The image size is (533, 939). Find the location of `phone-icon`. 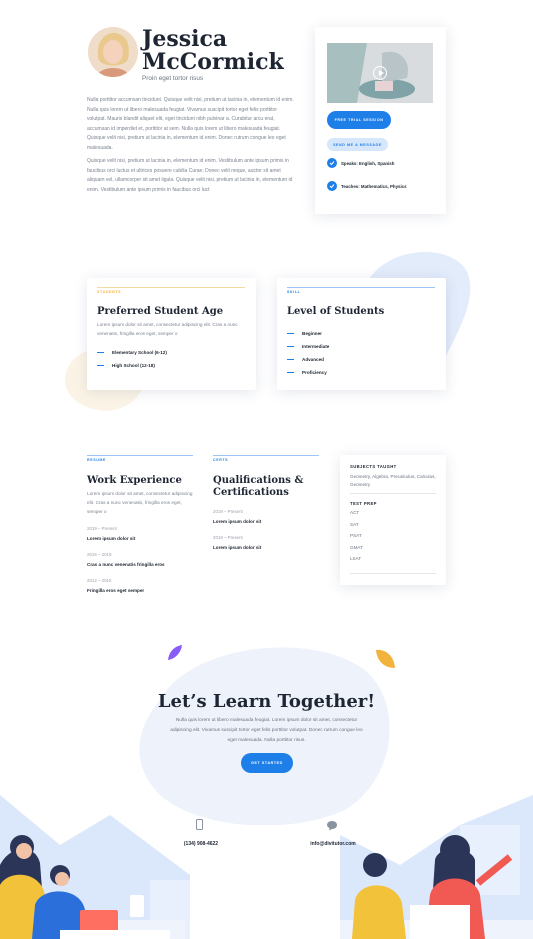

phone-icon is located at coordinates (199, 824).